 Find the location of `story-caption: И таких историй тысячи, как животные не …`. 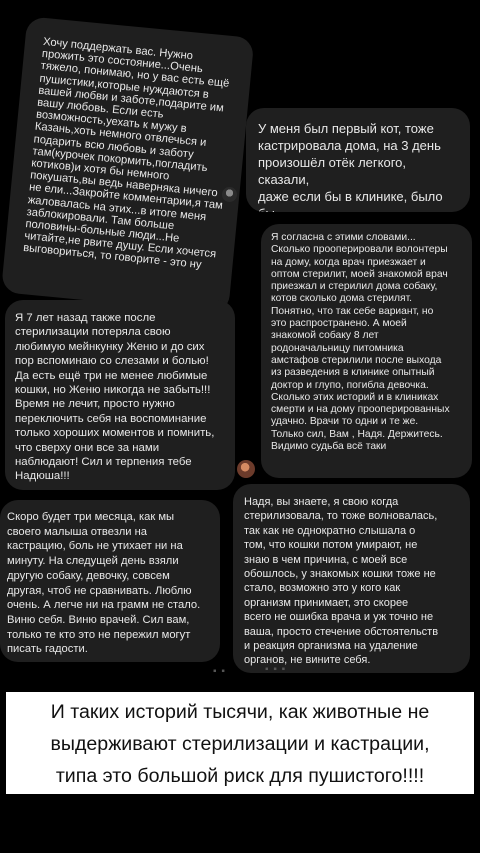

story-caption: И таких историй тысячи, как животные не … is located at coordinates (240, 743).